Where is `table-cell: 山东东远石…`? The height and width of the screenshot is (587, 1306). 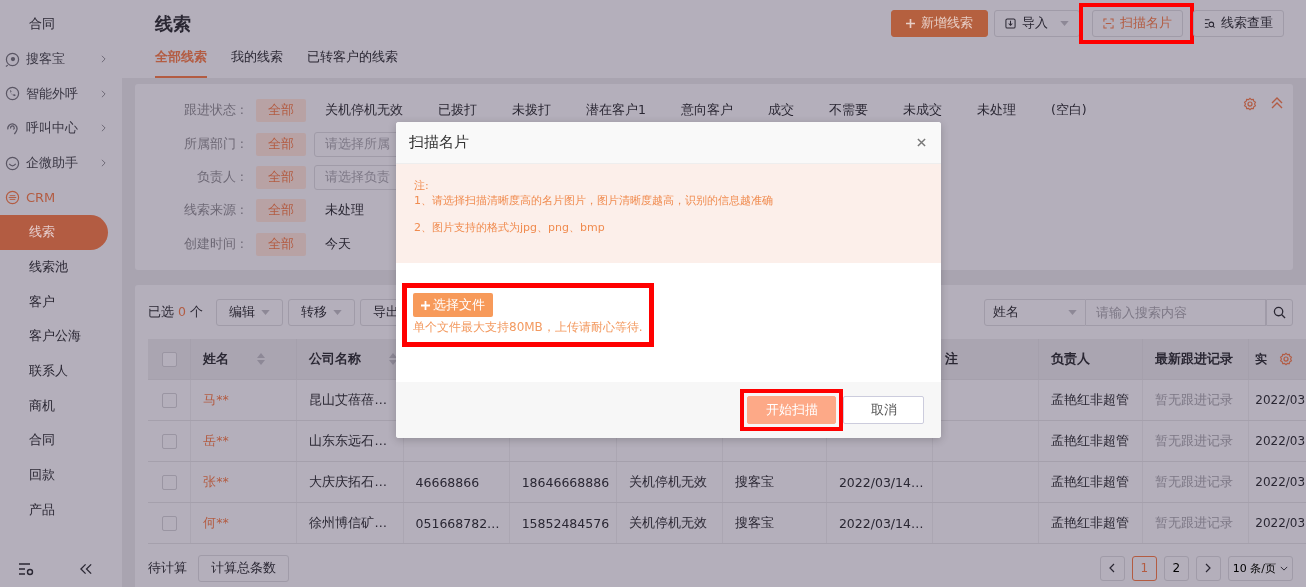
table-cell: 山东东远石… is located at coordinates (348, 440).